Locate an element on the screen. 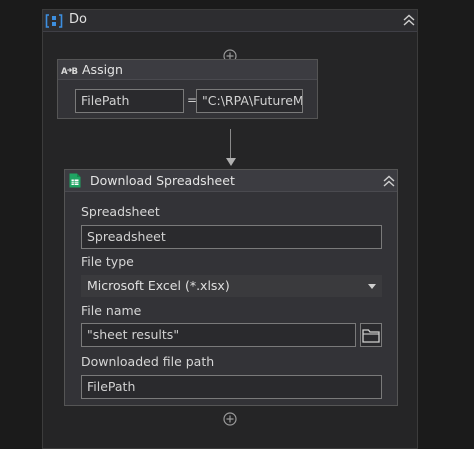  connector-line is located at coordinates (230, 144).